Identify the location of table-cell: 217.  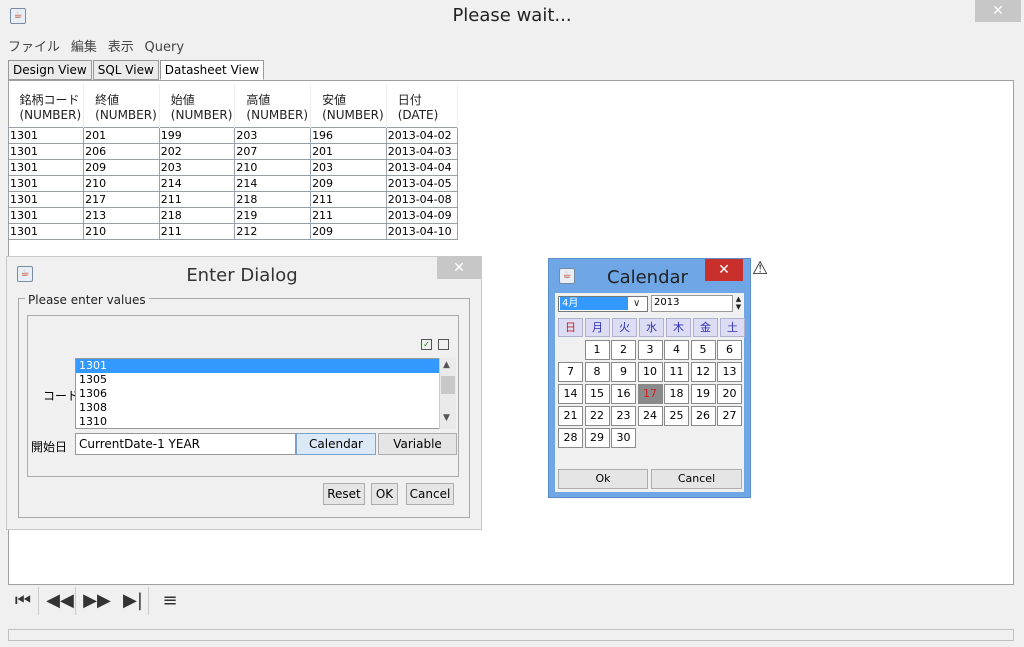
(121, 199).